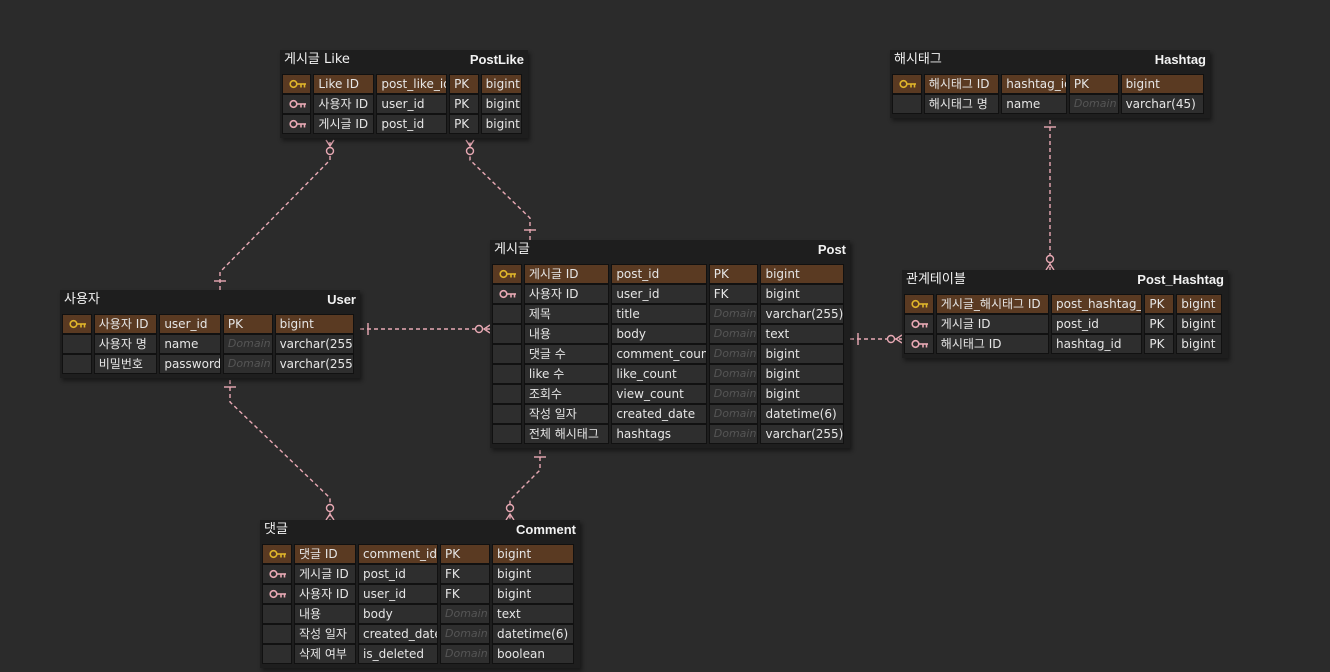 The height and width of the screenshot is (672, 1330). I want to click on column-type: datetime(6), so click(802, 414).